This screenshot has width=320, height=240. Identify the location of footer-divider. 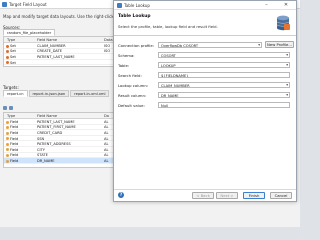
(205, 189).